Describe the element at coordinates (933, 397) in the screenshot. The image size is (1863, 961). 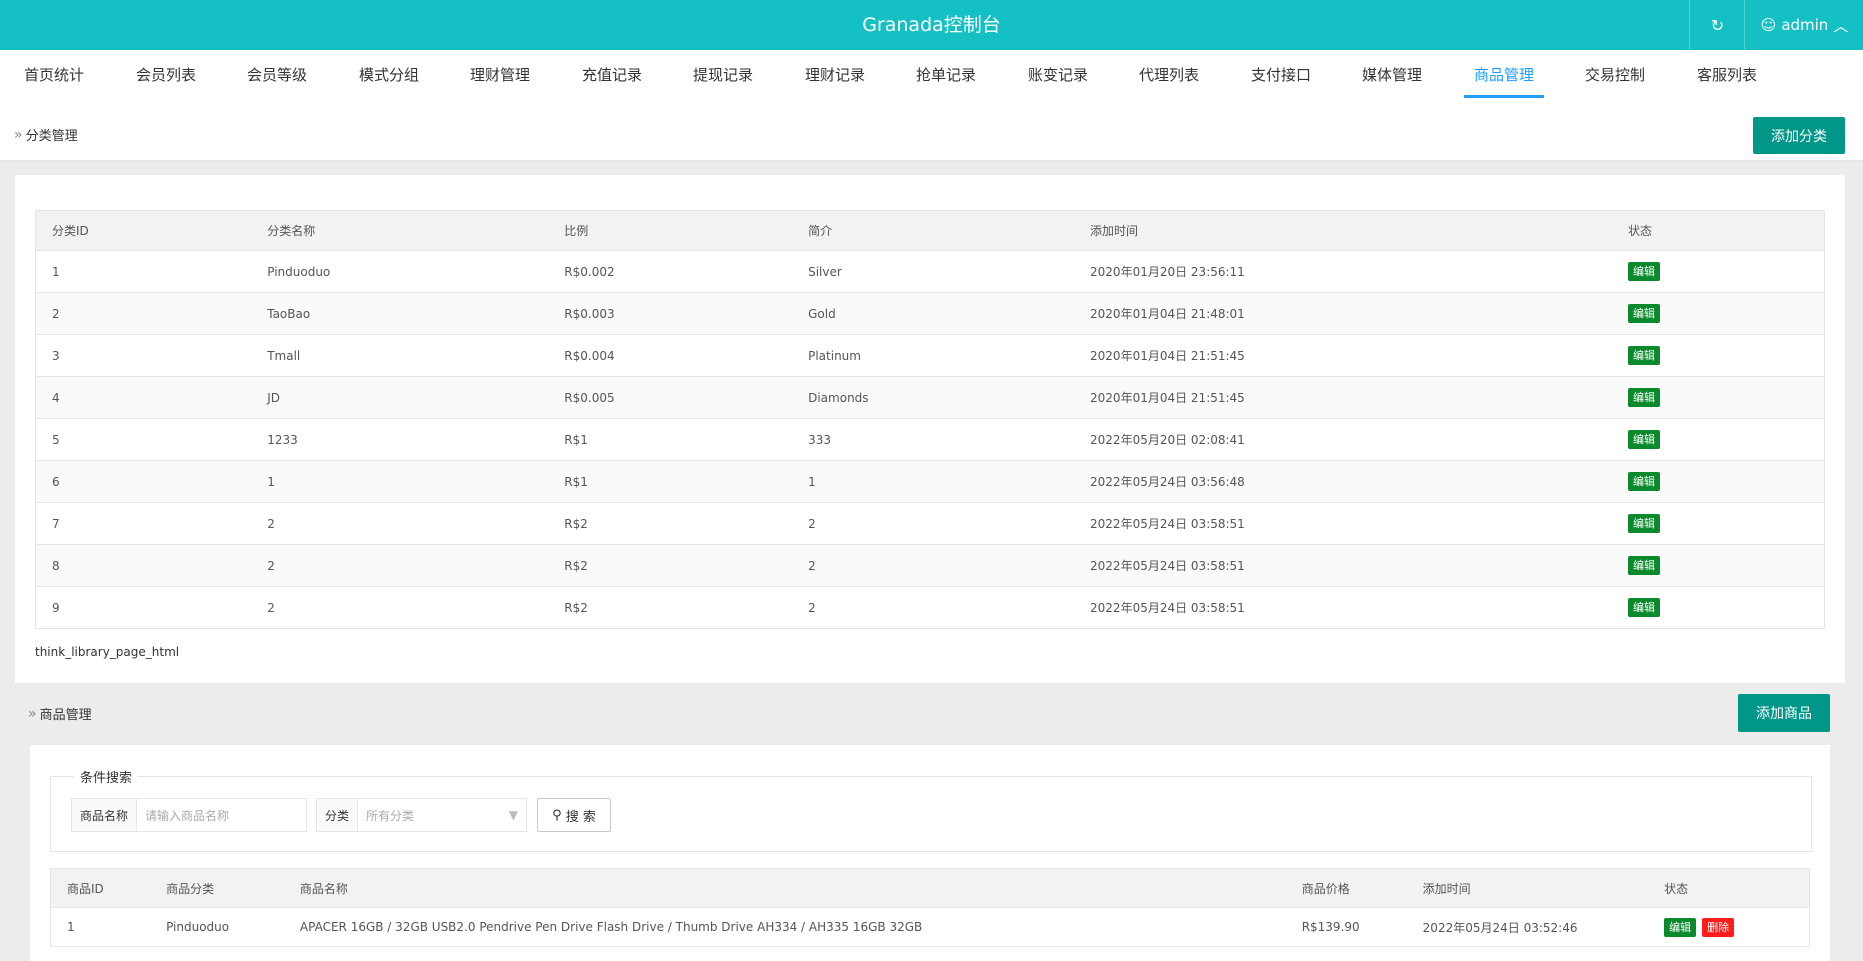
I see `table-cell: Diamonds` at that location.